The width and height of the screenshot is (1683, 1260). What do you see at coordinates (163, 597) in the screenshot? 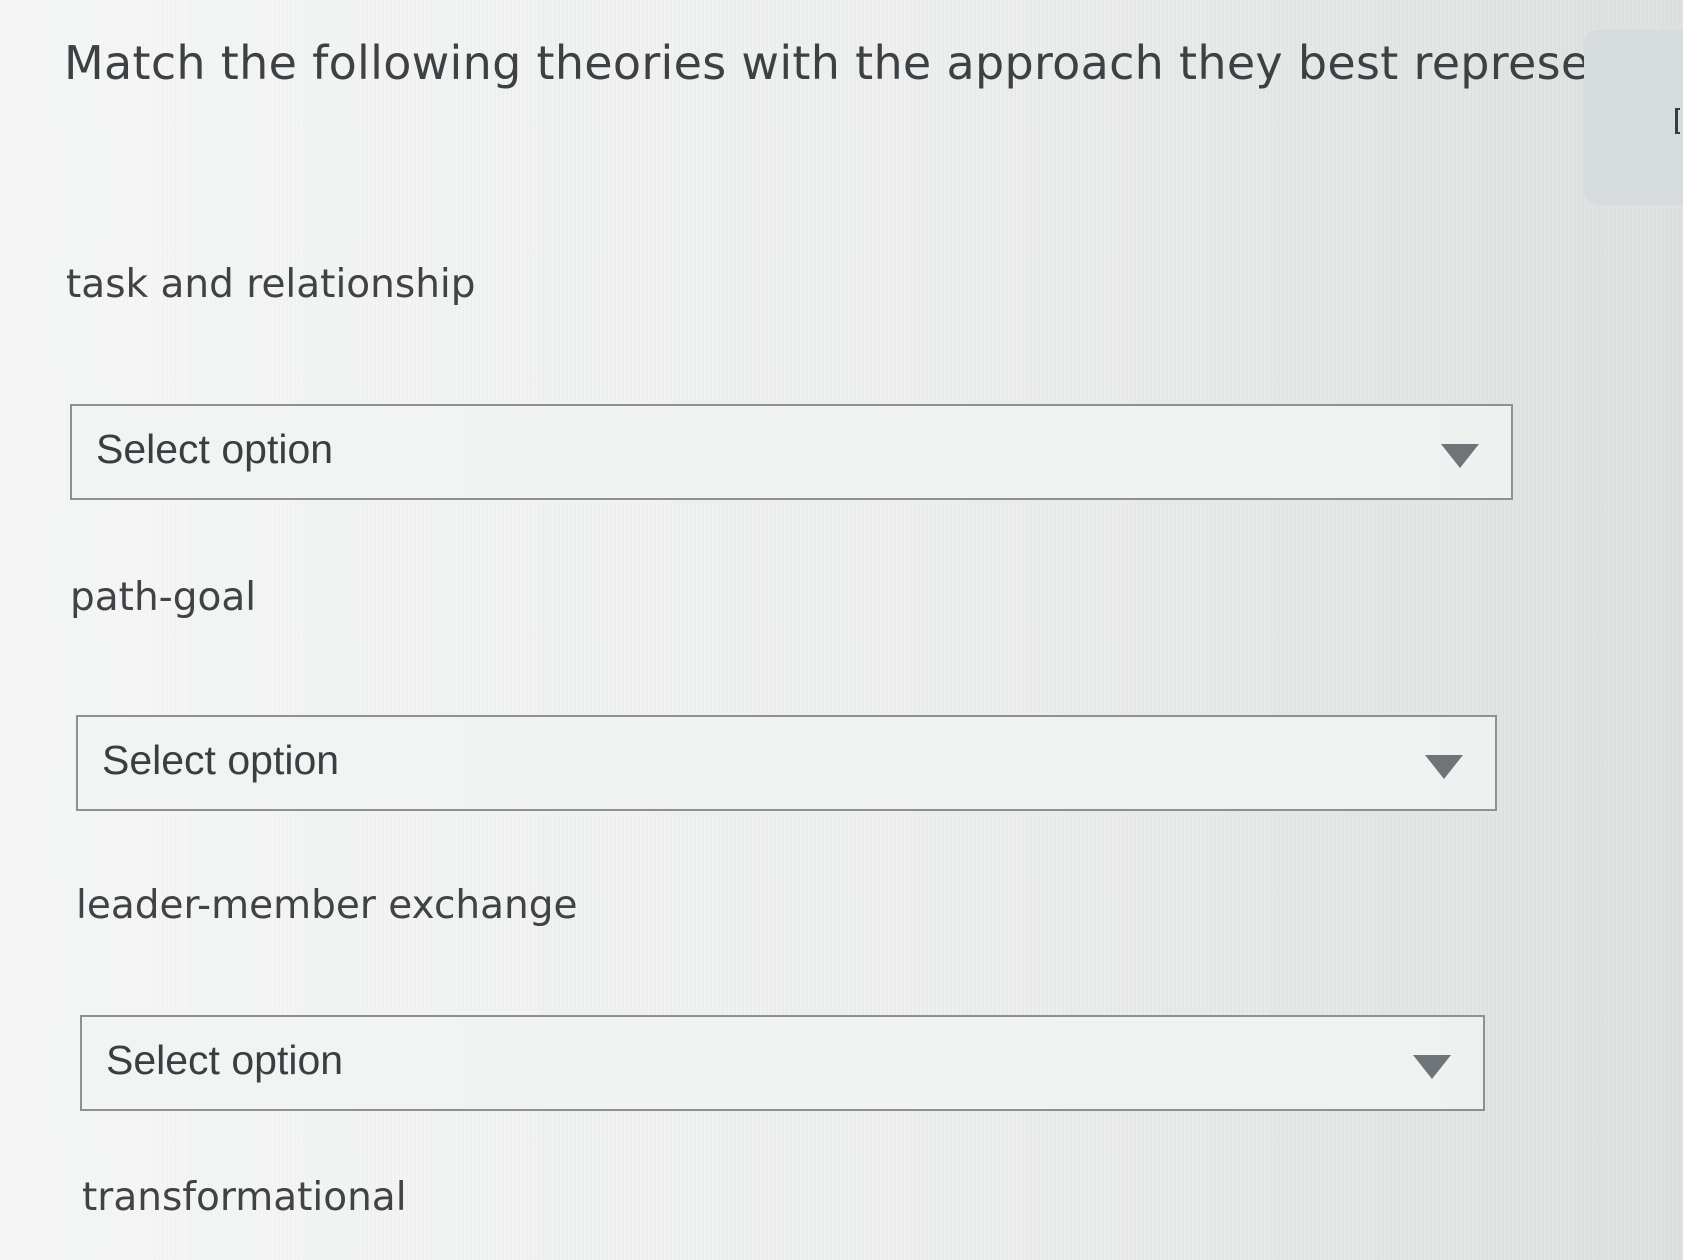
I see `item-label-path-goal: path-goal` at bounding box center [163, 597].